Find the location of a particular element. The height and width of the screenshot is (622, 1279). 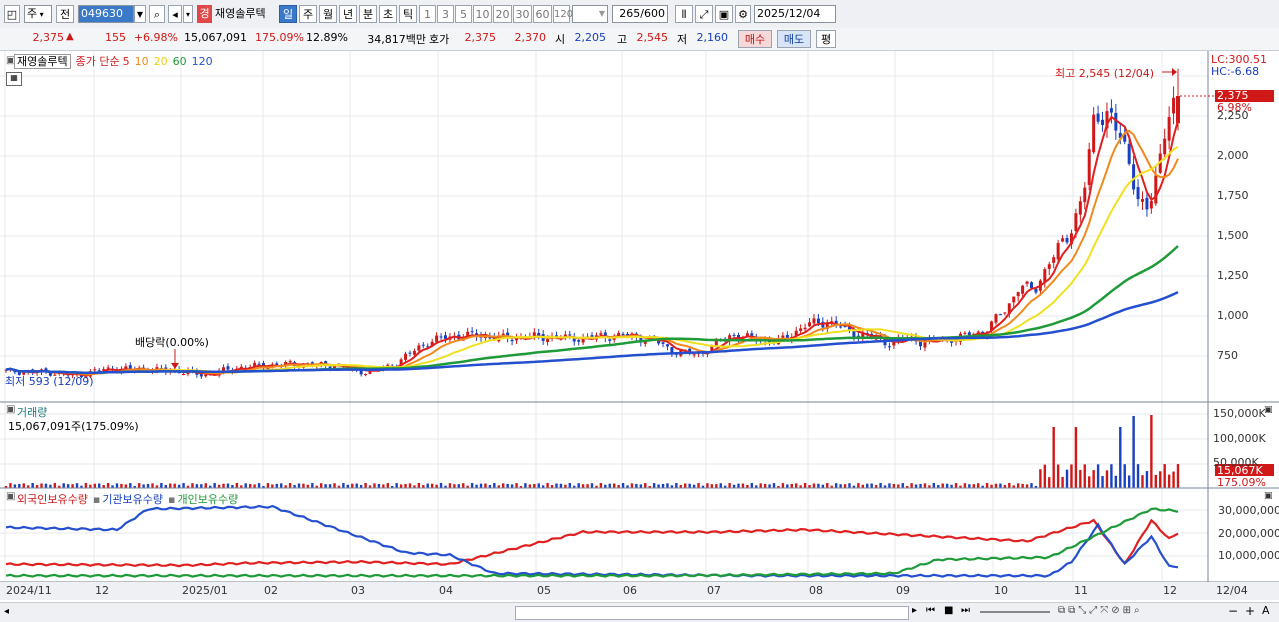

period-year-button: 년 is located at coordinates (348, 14).